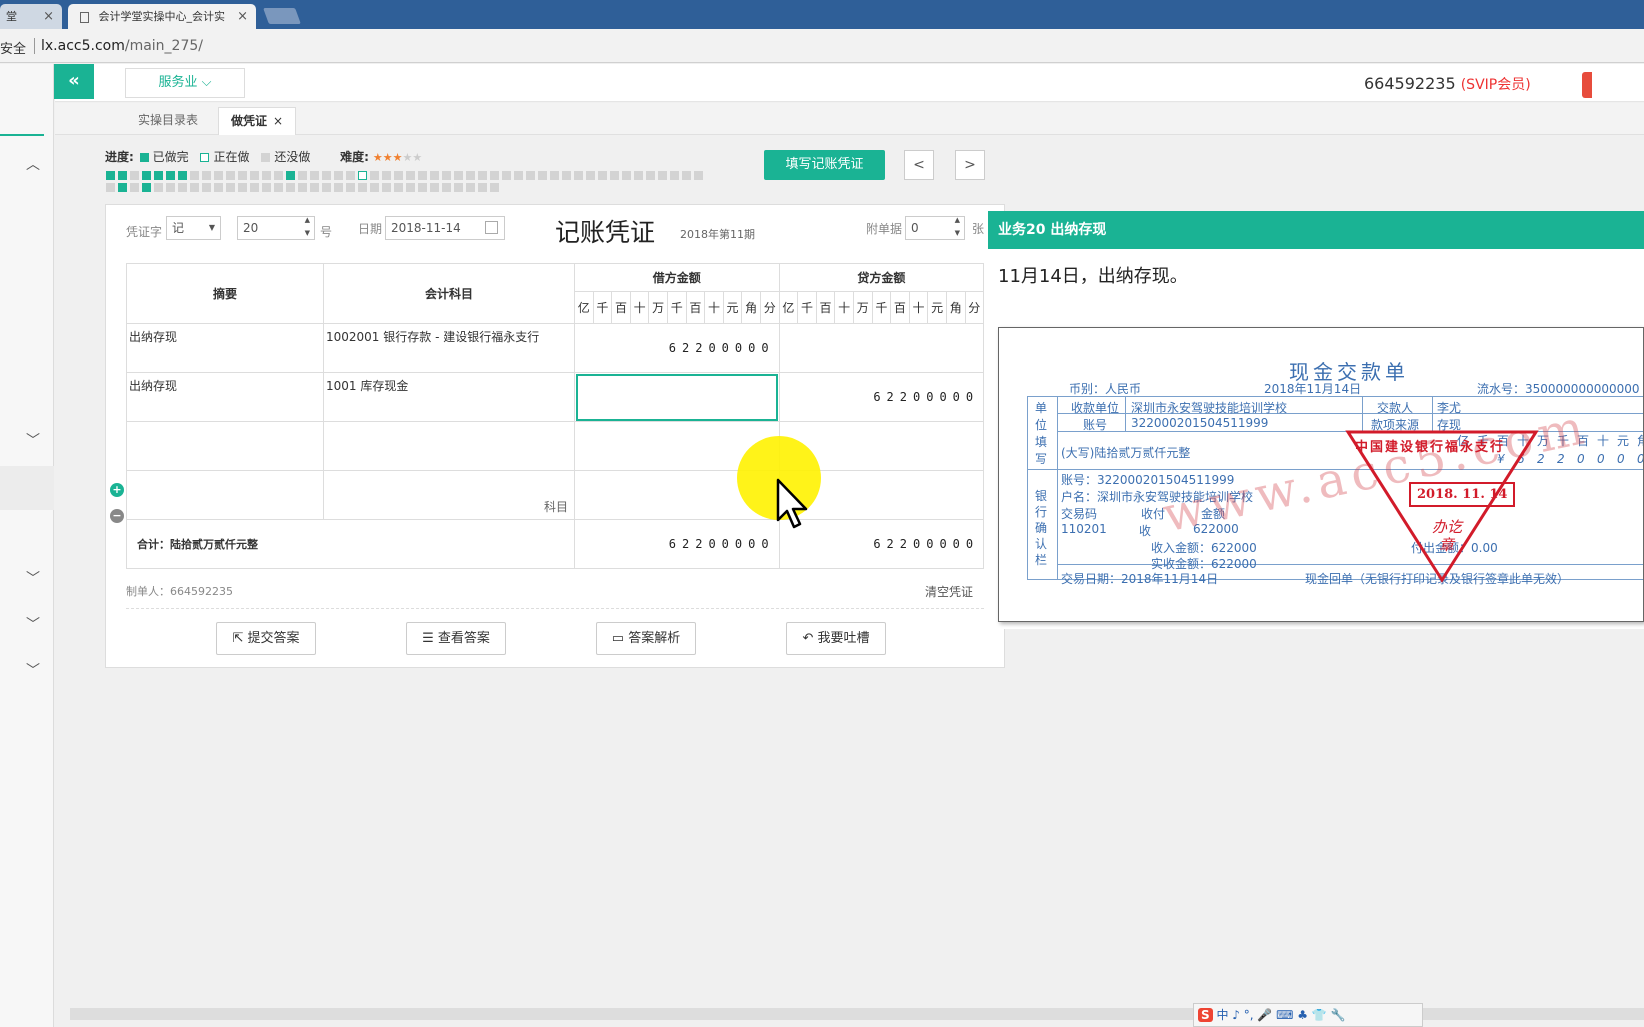  What do you see at coordinates (122, 46) in the screenshot?
I see `url-text: lx.acc5.com/main_275/` at bounding box center [122, 46].